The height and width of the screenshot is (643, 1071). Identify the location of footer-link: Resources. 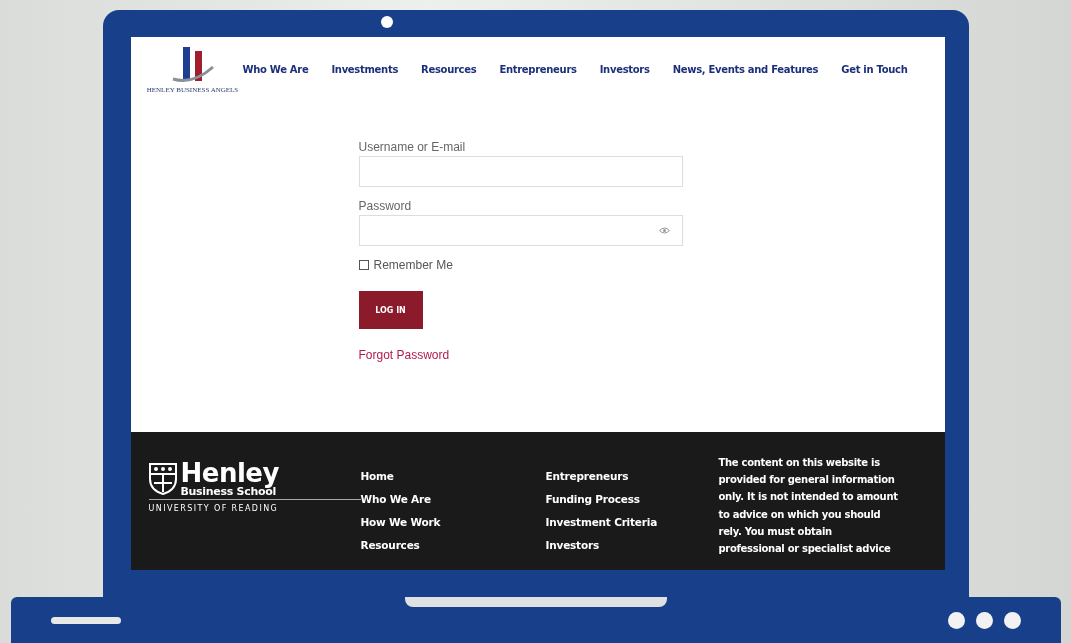
(453, 545).